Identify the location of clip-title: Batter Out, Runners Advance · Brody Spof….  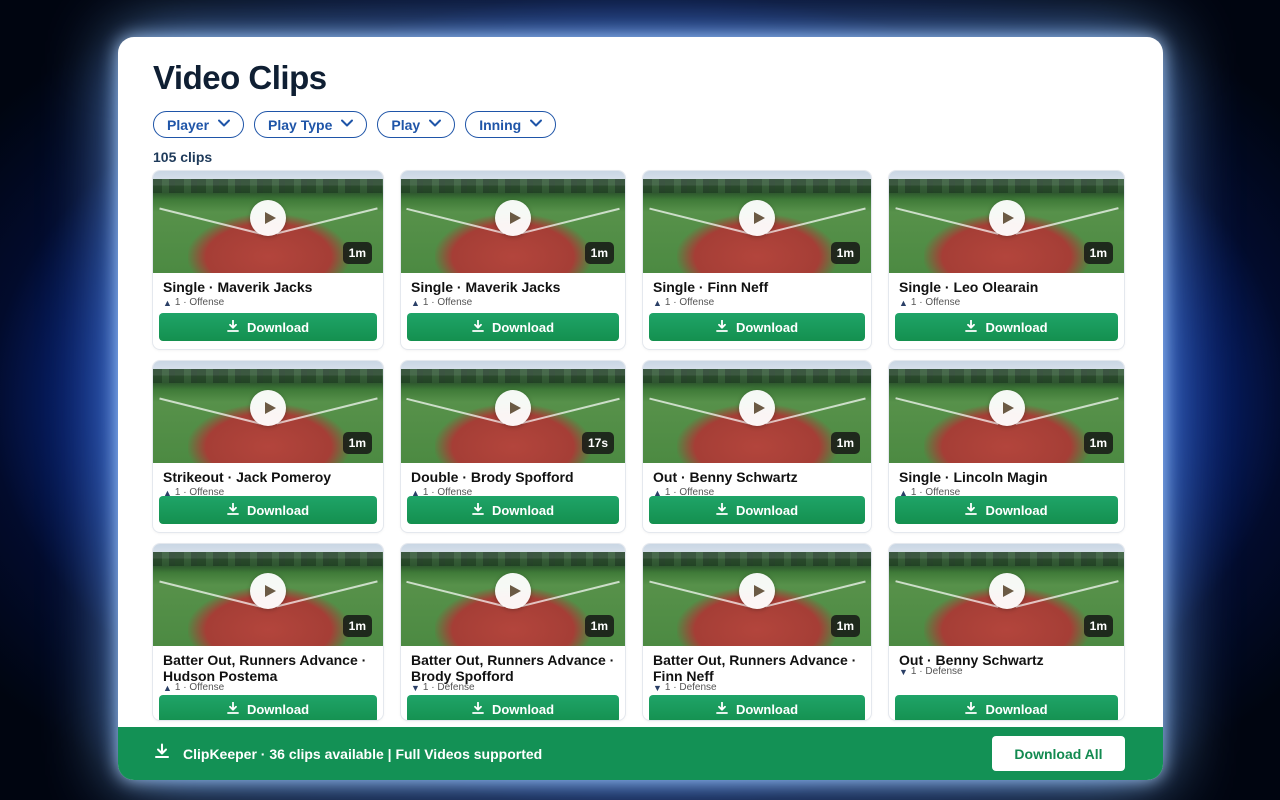
(513, 668).